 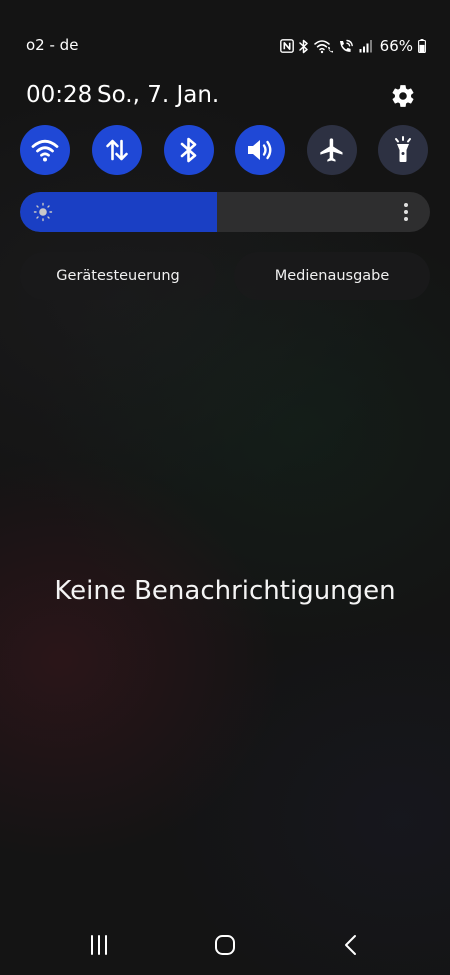 I want to click on nfc-icon, so click(x=286, y=46).